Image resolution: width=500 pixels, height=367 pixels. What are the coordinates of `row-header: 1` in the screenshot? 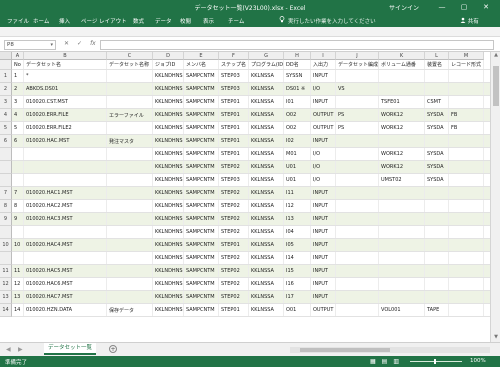 It's located at (6, 76).